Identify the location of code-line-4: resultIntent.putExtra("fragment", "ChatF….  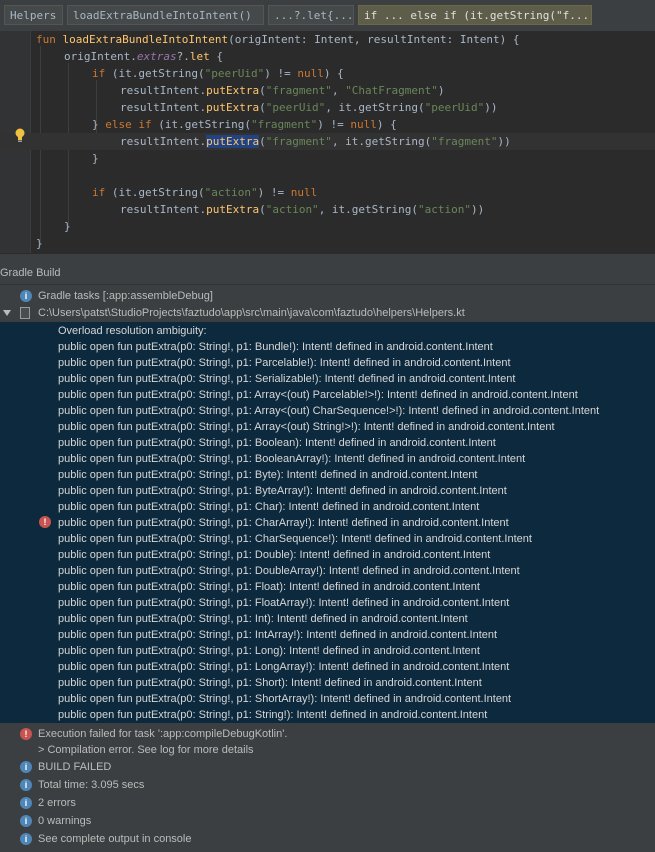
(282, 90).